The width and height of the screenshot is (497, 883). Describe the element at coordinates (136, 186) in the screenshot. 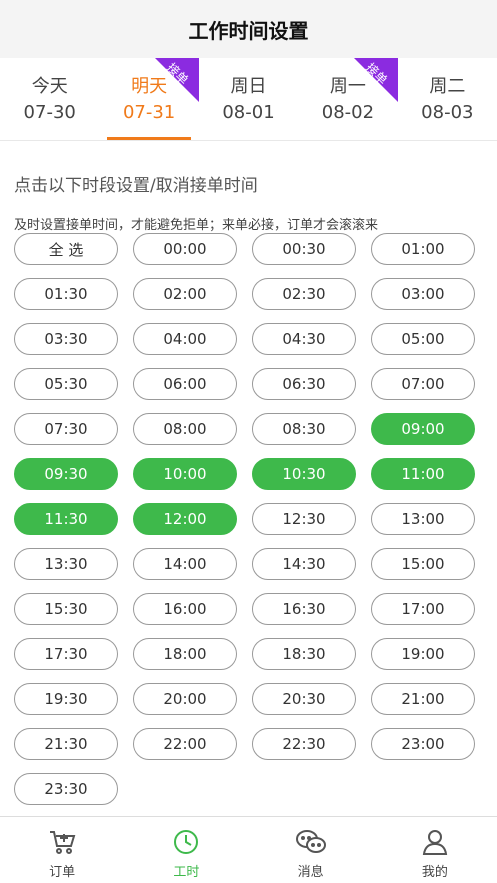

I see `instruction-text: 点击以下时段设置/取消接单时间` at that location.